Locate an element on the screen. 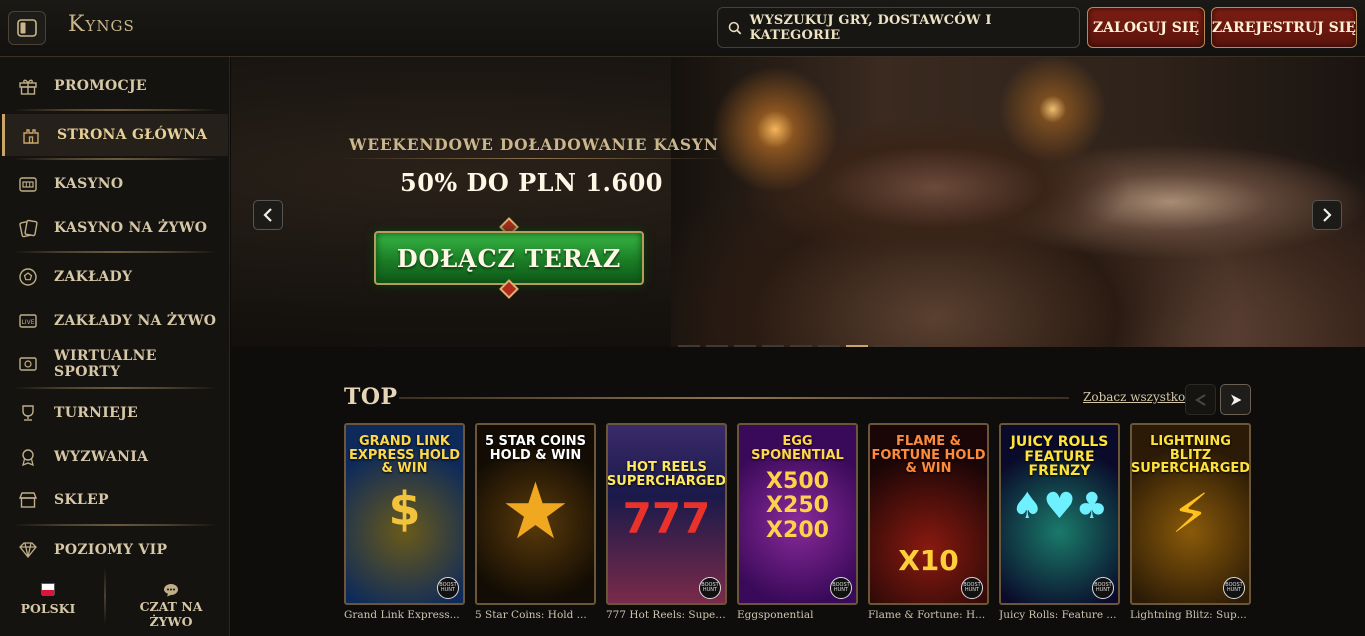 This screenshot has height=636, width=1365. see-all-link: Zobacz wszystko is located at coordinates (1134, 397).